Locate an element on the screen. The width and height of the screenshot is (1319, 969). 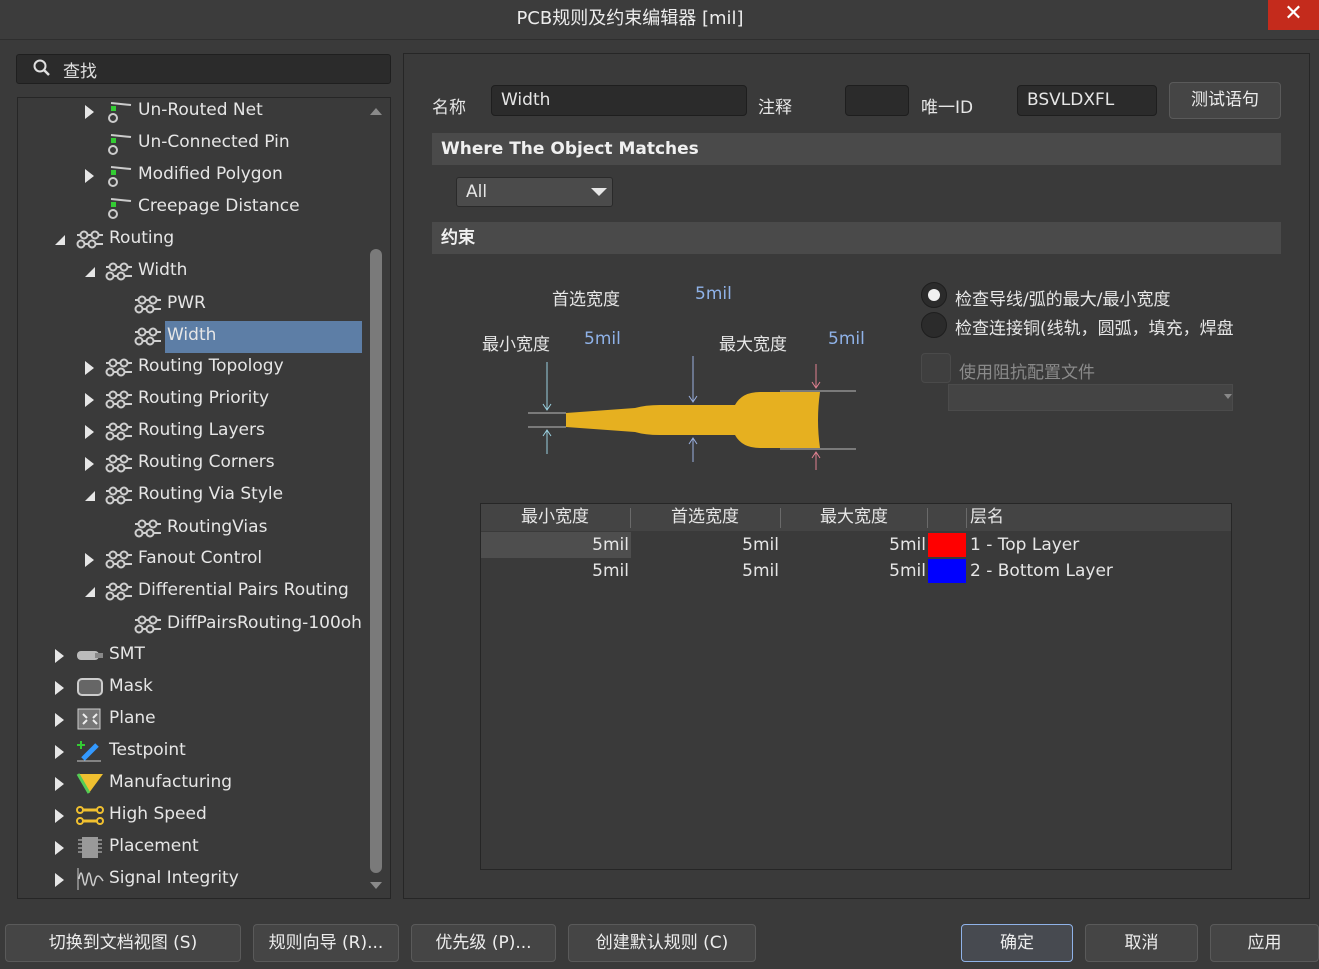
test-query-button: 测试语句 is located at coordinates (1225, 100).